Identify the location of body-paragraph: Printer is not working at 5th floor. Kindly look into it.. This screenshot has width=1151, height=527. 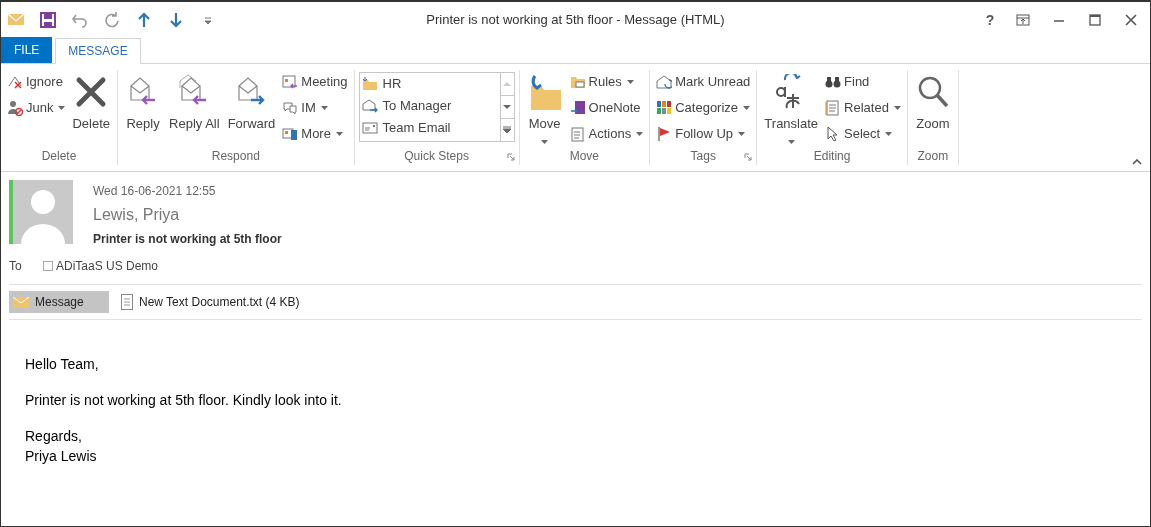
(184, 400).